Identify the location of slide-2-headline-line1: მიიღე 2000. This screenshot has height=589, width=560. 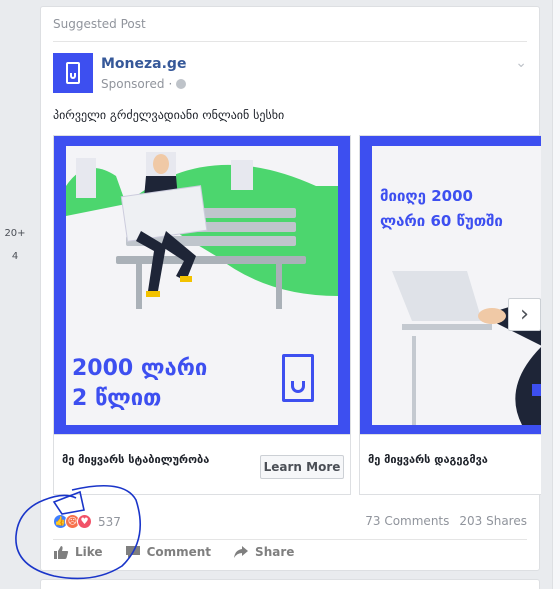
(426, 196).